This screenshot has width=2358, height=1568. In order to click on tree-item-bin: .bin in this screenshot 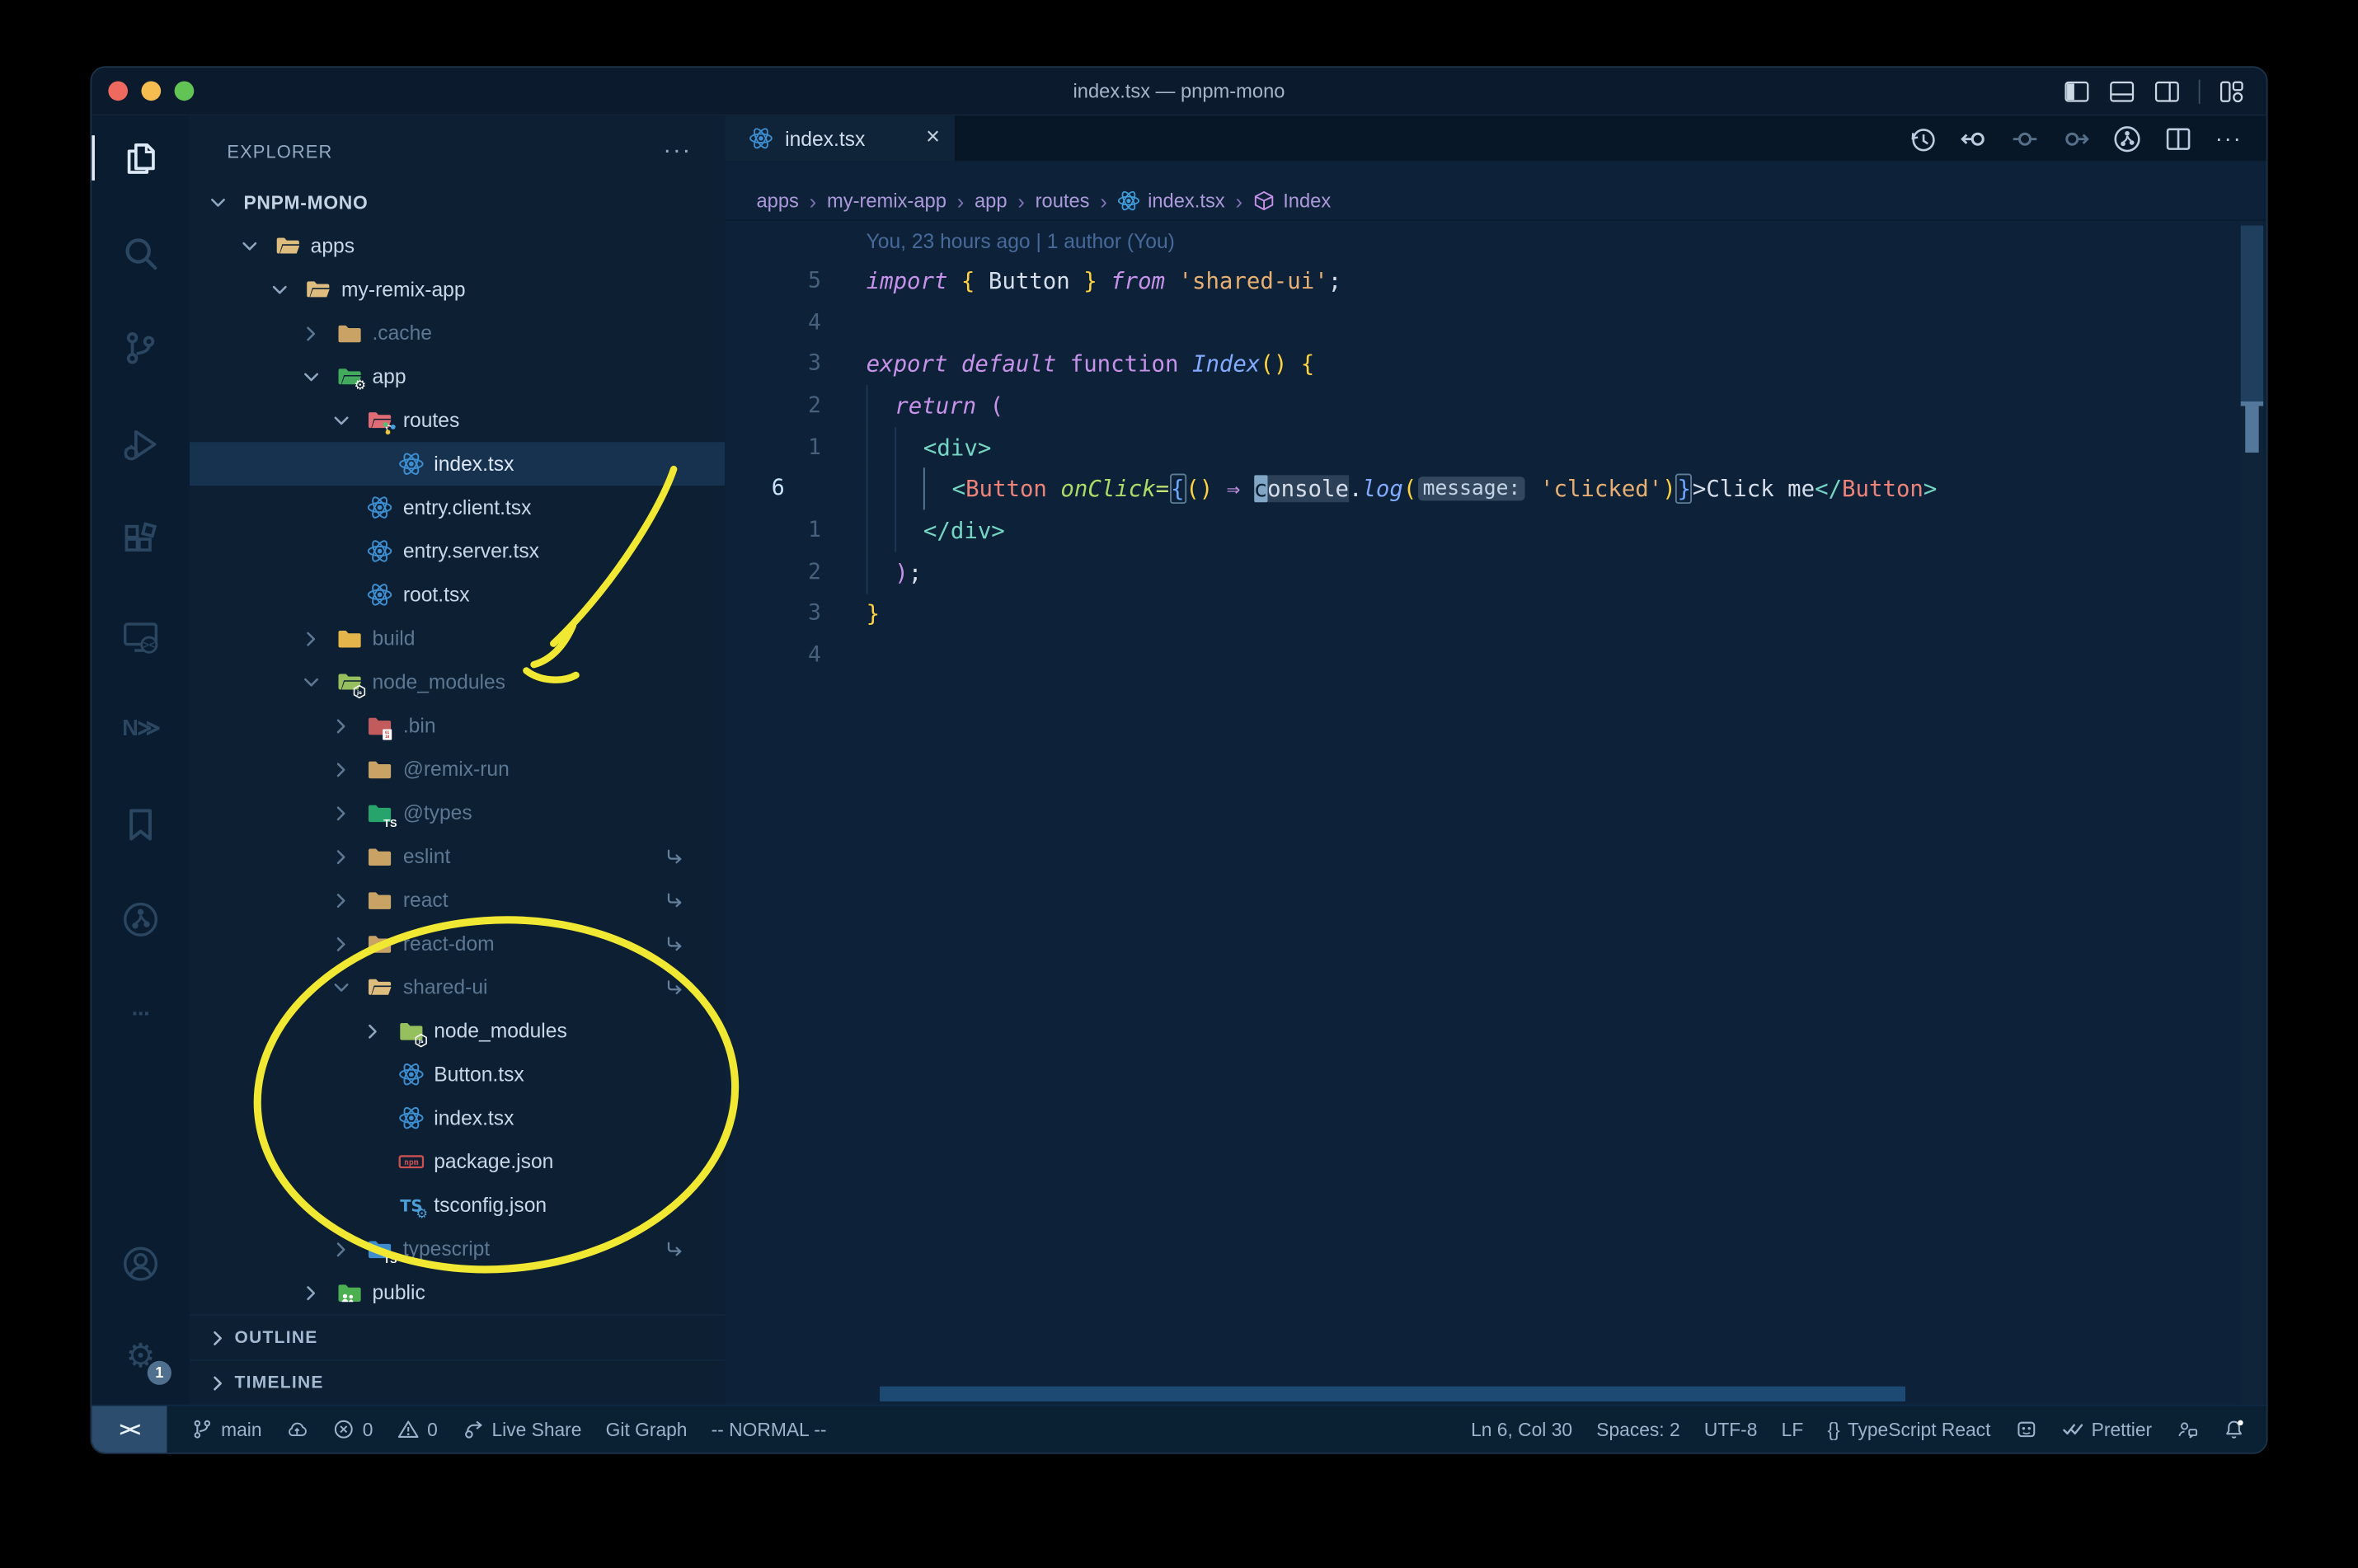, I will do `click(458, 726)`.